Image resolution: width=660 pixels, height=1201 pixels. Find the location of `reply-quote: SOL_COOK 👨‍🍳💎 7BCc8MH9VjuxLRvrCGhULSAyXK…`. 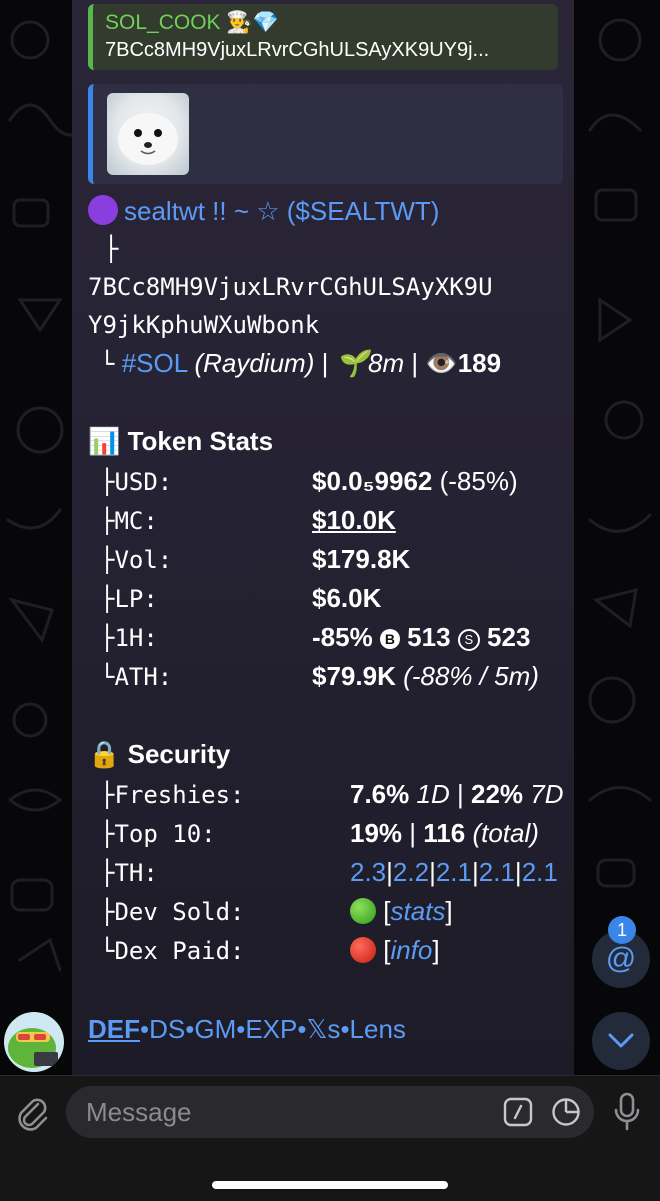

reply-quote: SOL_COOK 👨‍🍳💎 7BCc8MH9VjuxLRvrCGhULSAyXK… is located at coordinates (323, 37).